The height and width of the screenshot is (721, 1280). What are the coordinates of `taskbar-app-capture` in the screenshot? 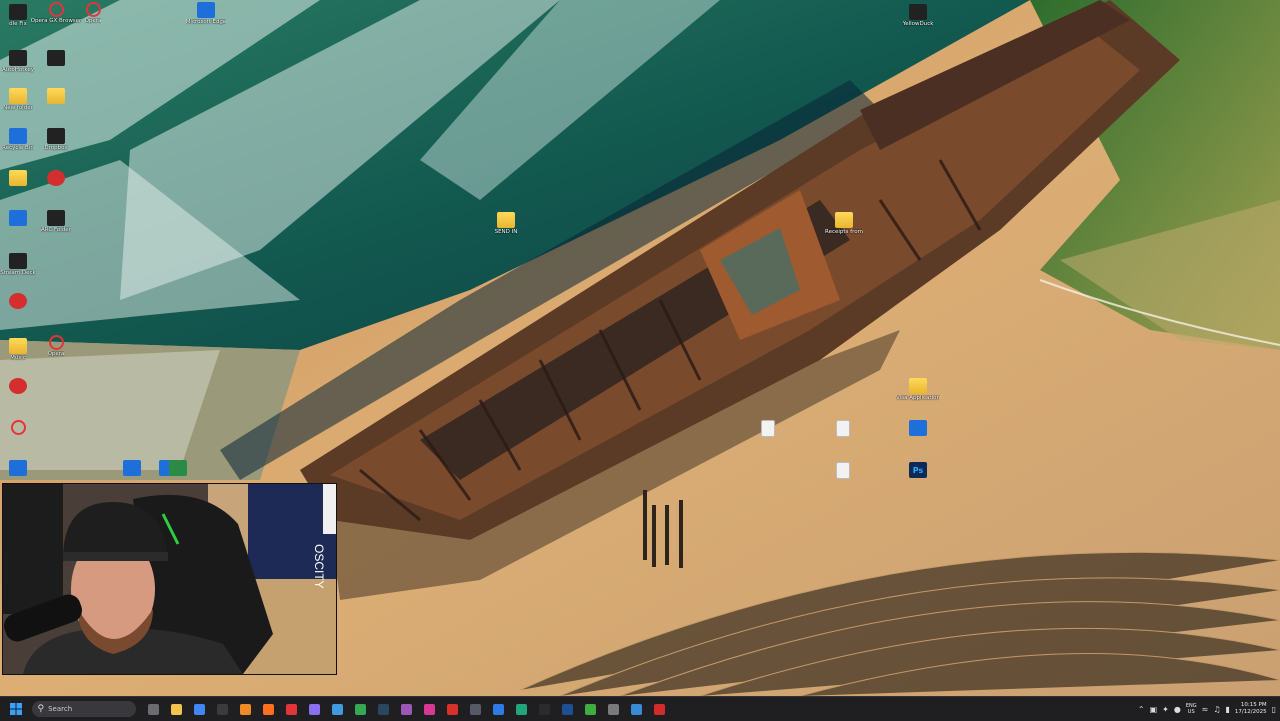 It's located at (337, 709).